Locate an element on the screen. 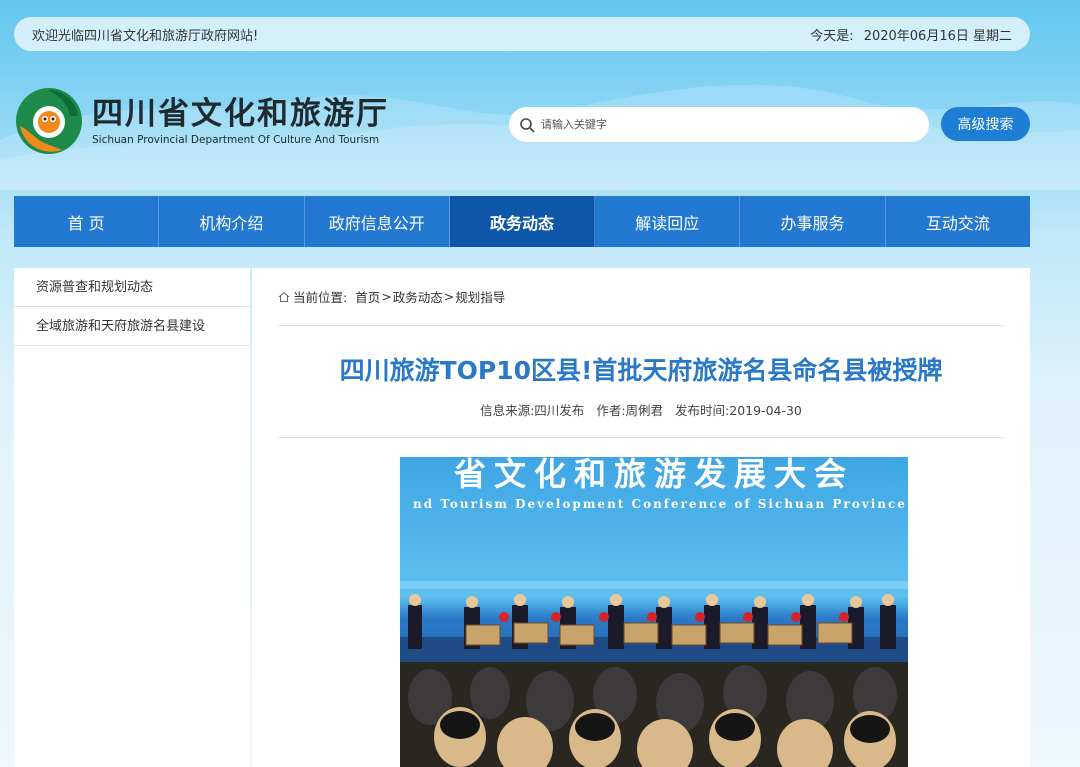  nav-item-about: 机构介绍 is located at coordinates (232, 221).